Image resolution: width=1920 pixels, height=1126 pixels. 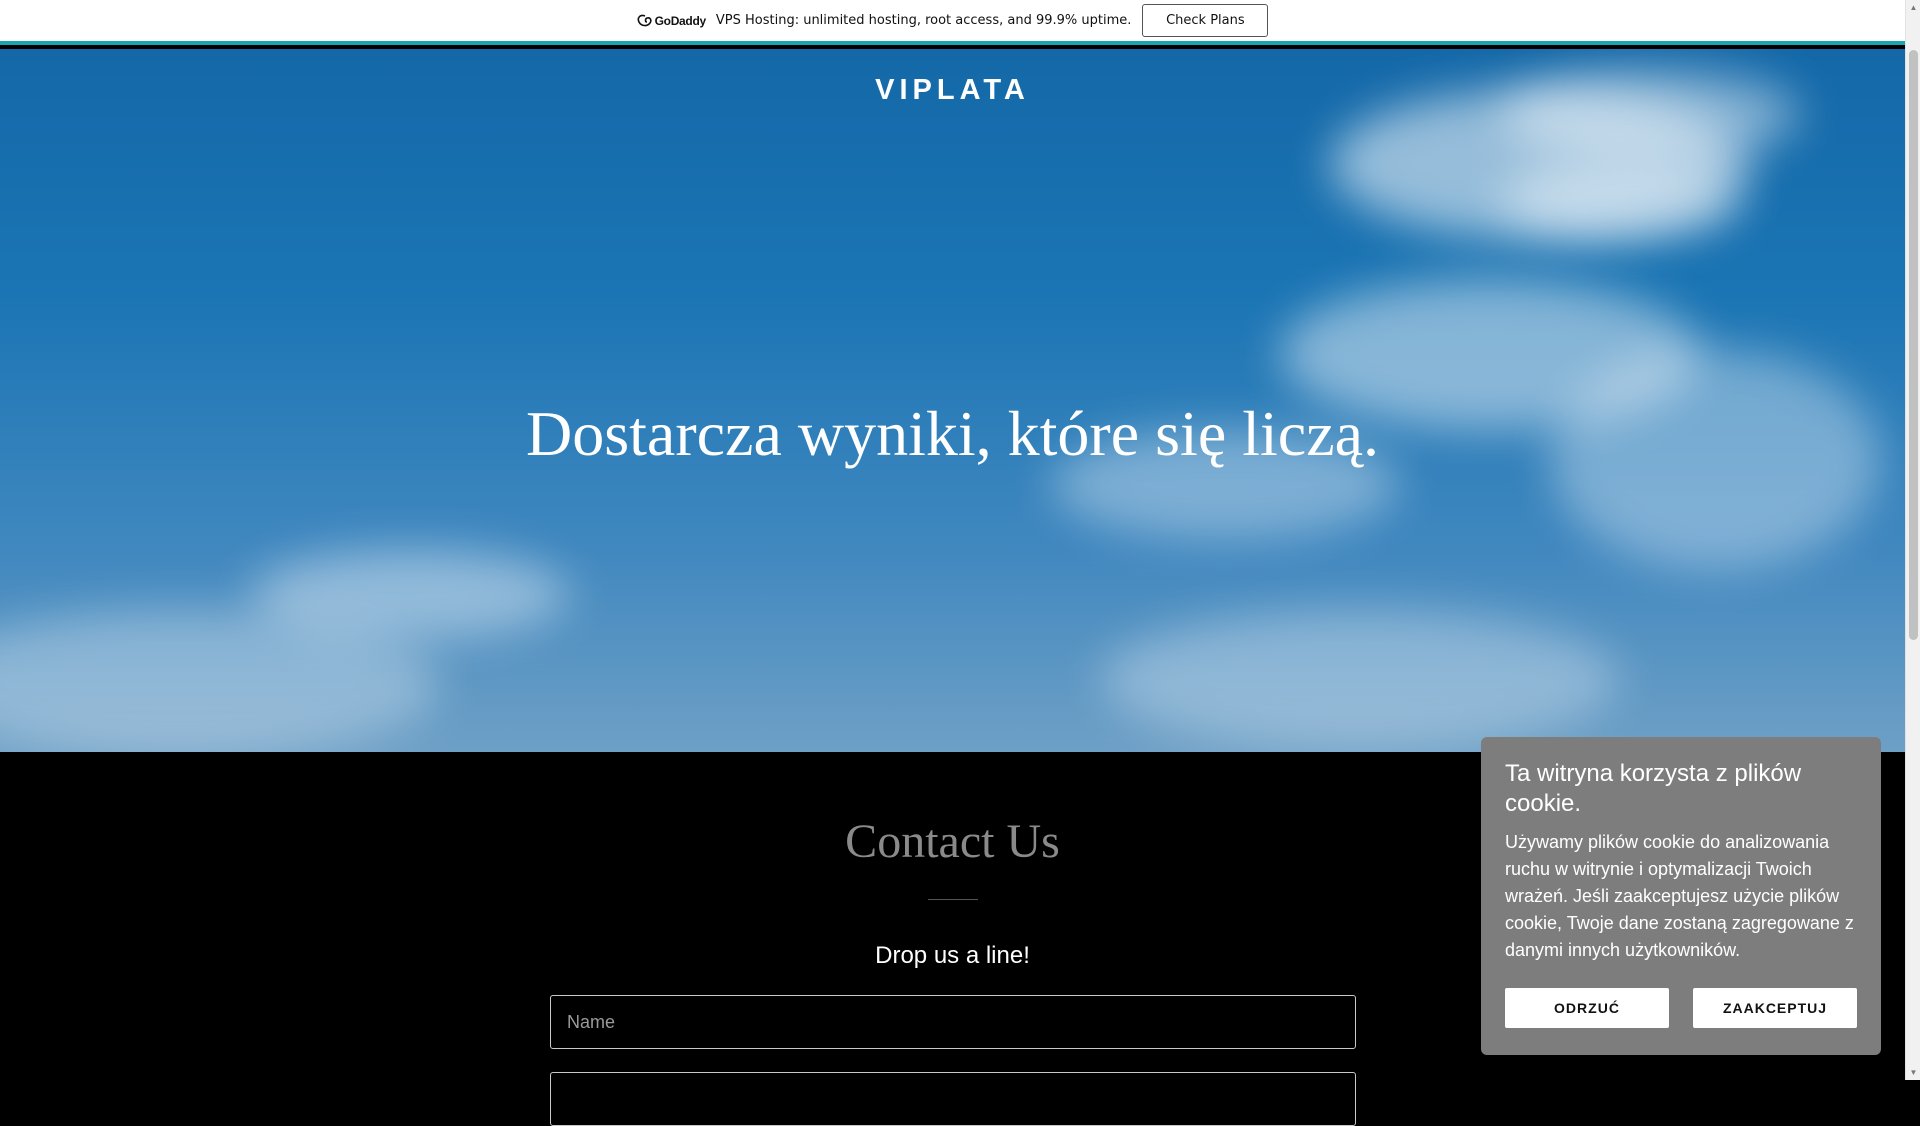 What do you see at coordinates (952, 433) in the screenshot?
I see `hero-tagline: Dostarcza wyniki, które się liczą.` at bounding box center [952, 433].